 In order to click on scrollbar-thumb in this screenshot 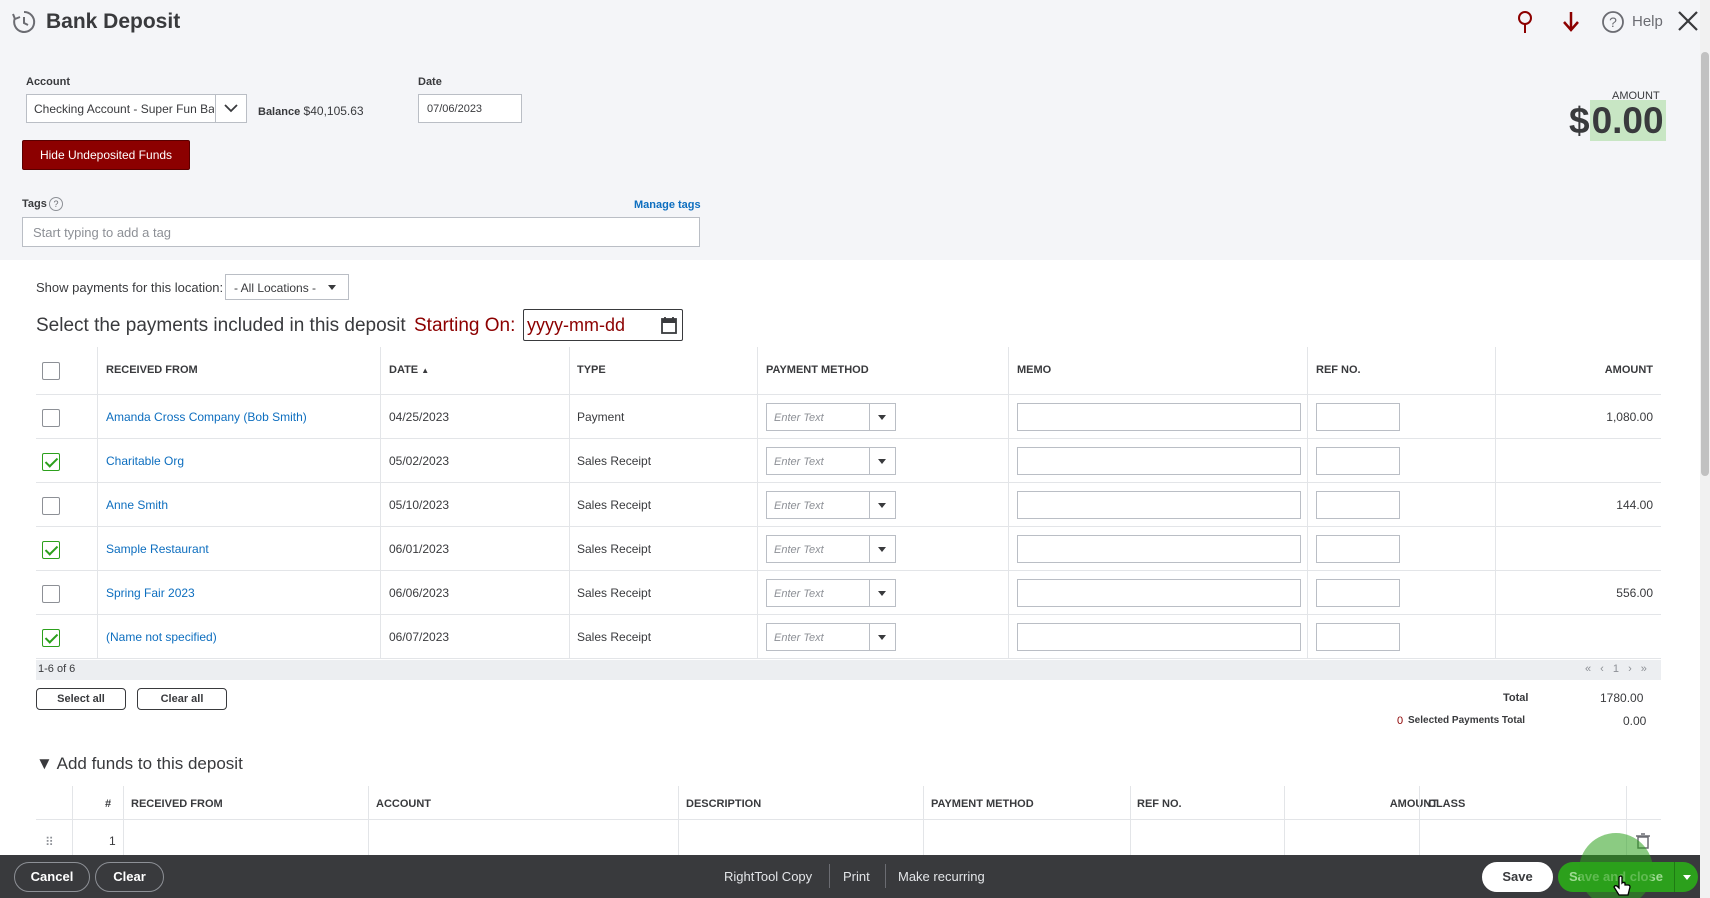, I will do `click(1705, 264)`.